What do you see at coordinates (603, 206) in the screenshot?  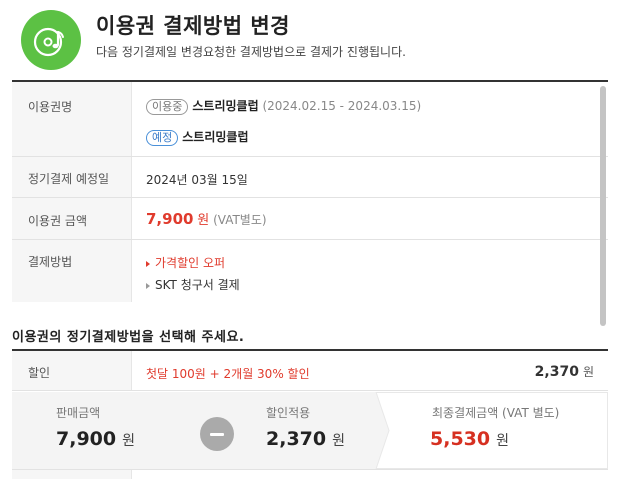 I see `scrollbar-thumb` at bounding box center [603, 206].